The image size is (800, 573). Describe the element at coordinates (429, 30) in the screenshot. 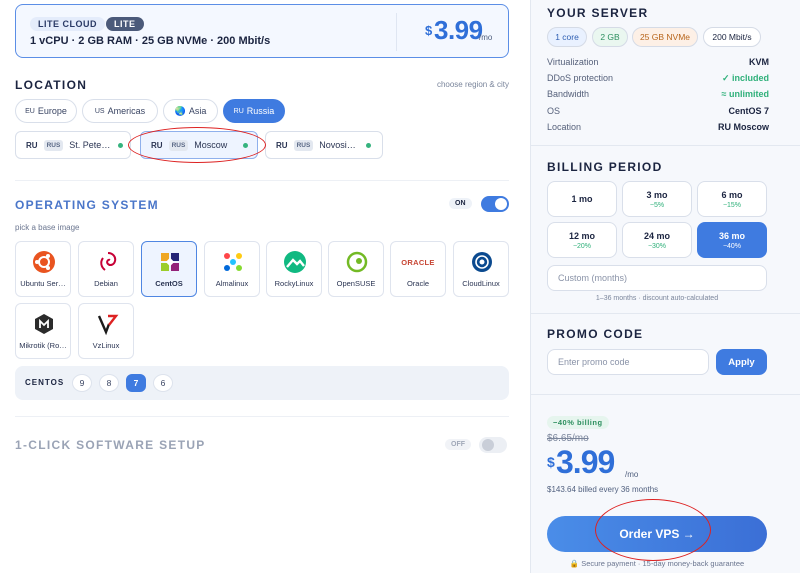

I see `plan-currency: $` at that location.